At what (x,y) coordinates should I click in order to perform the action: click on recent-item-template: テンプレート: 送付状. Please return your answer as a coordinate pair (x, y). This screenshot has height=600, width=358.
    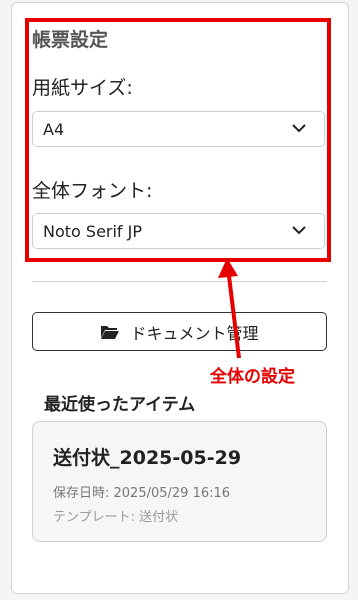
    Looking at the image, I should click on (116, 517).